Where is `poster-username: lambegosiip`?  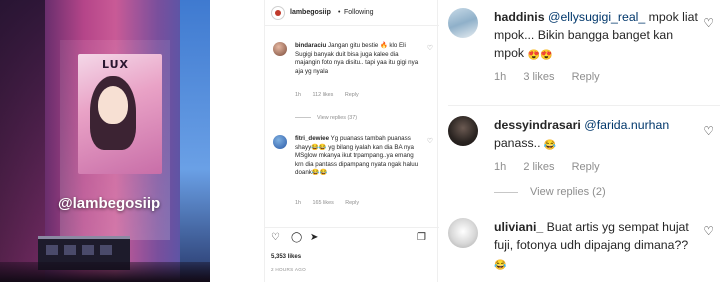
poster-username: lambegosiip is located at coordinates (310, 12).